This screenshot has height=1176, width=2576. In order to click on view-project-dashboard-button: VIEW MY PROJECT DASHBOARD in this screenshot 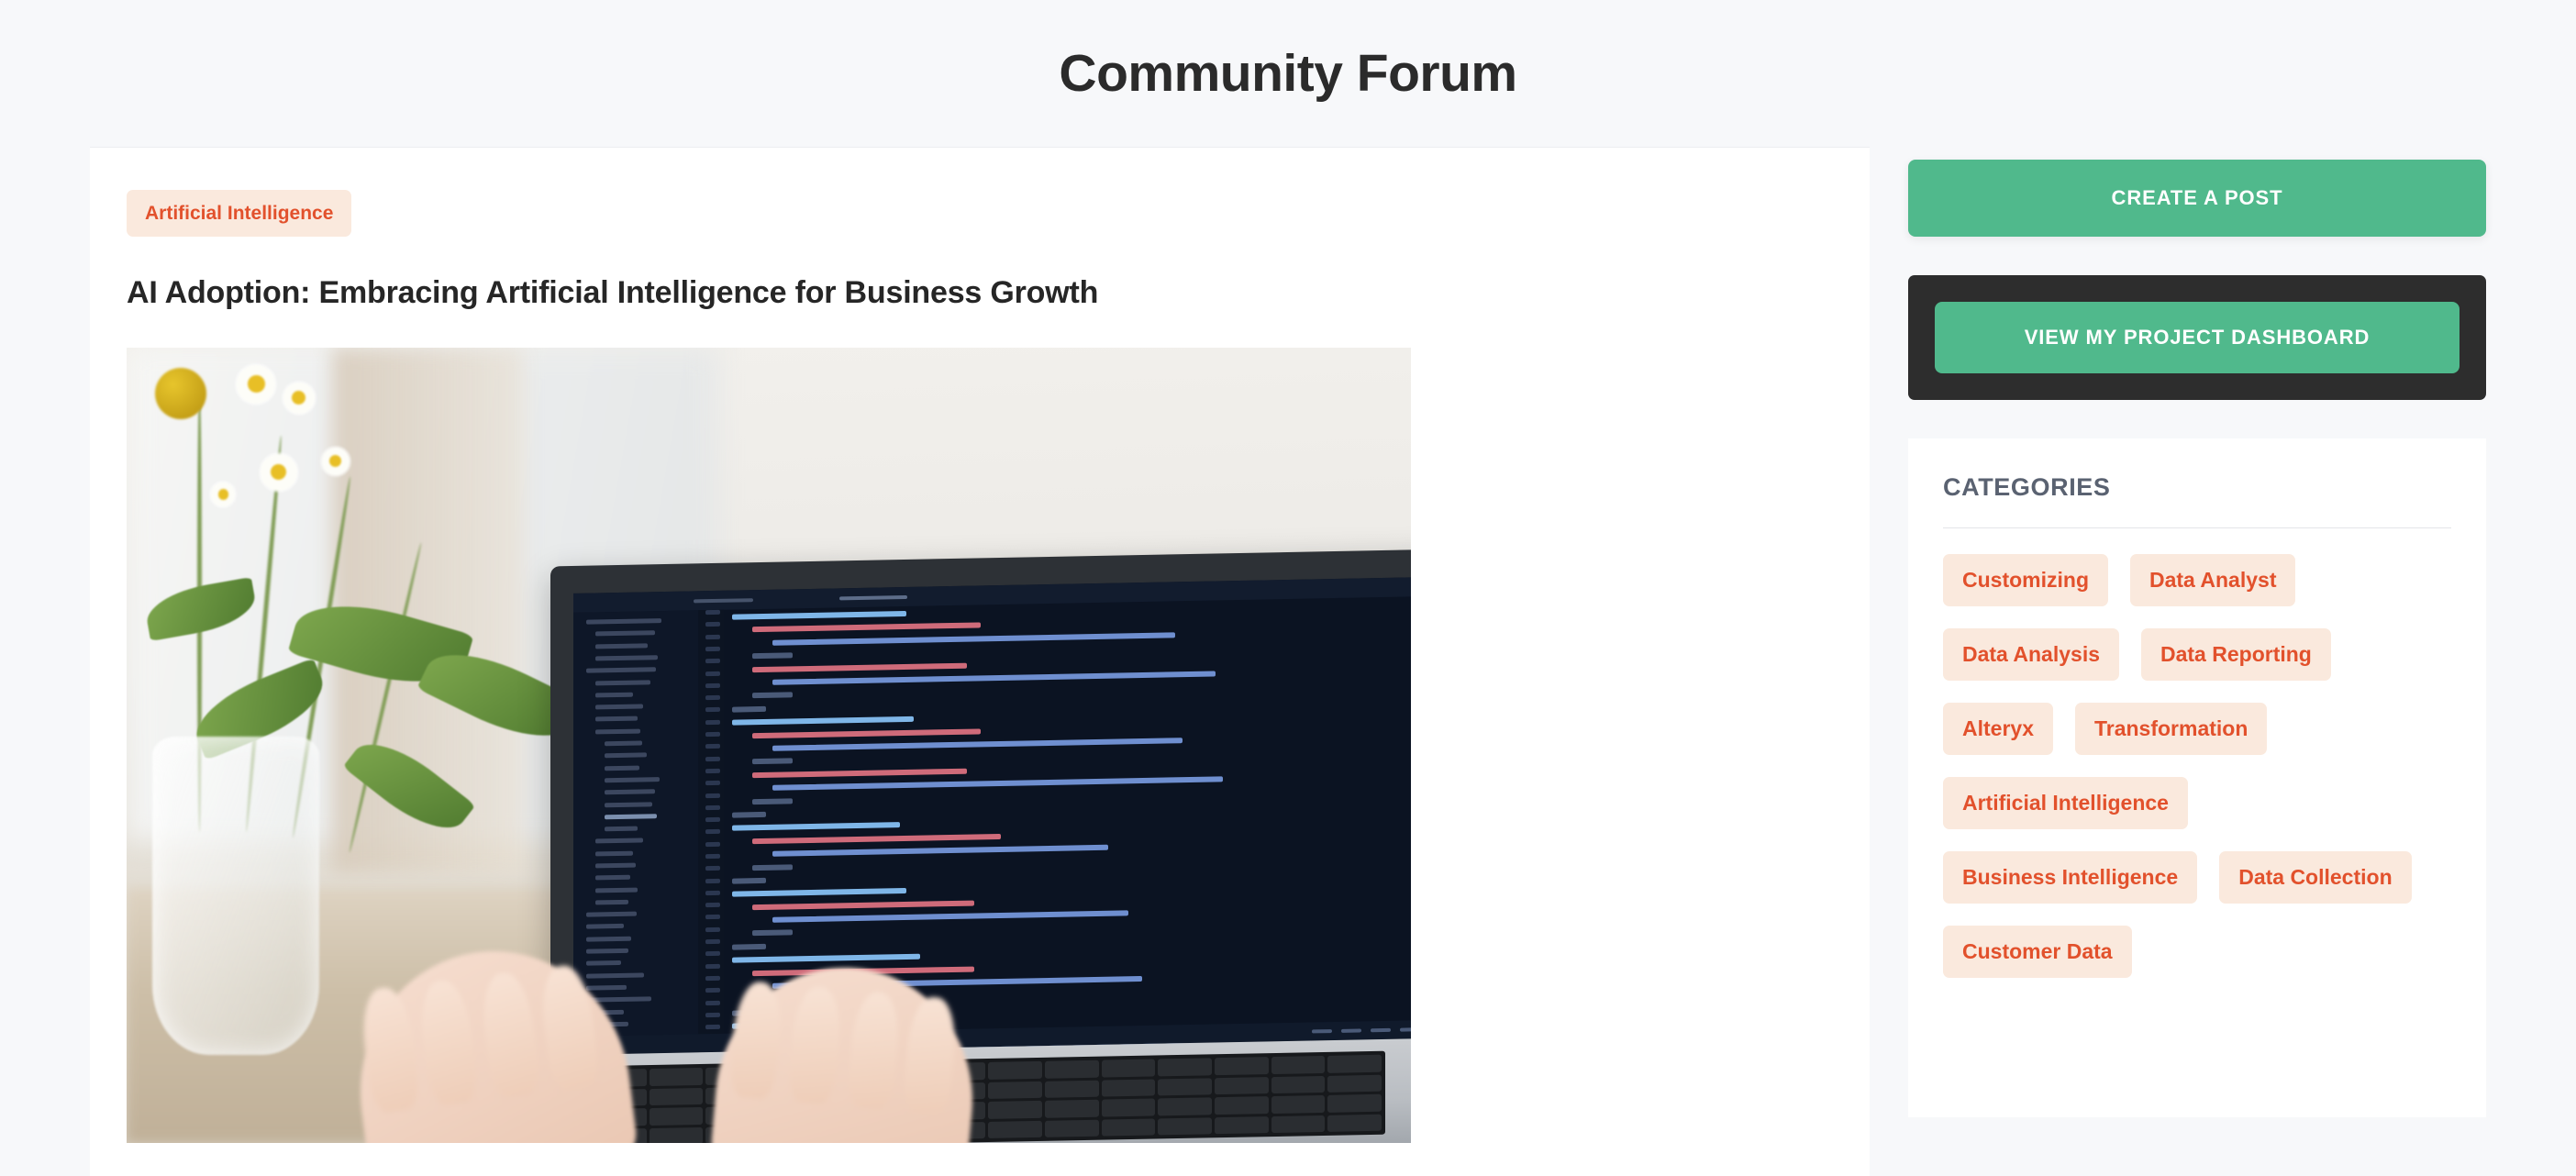, I will do `click(2197, 337)`.